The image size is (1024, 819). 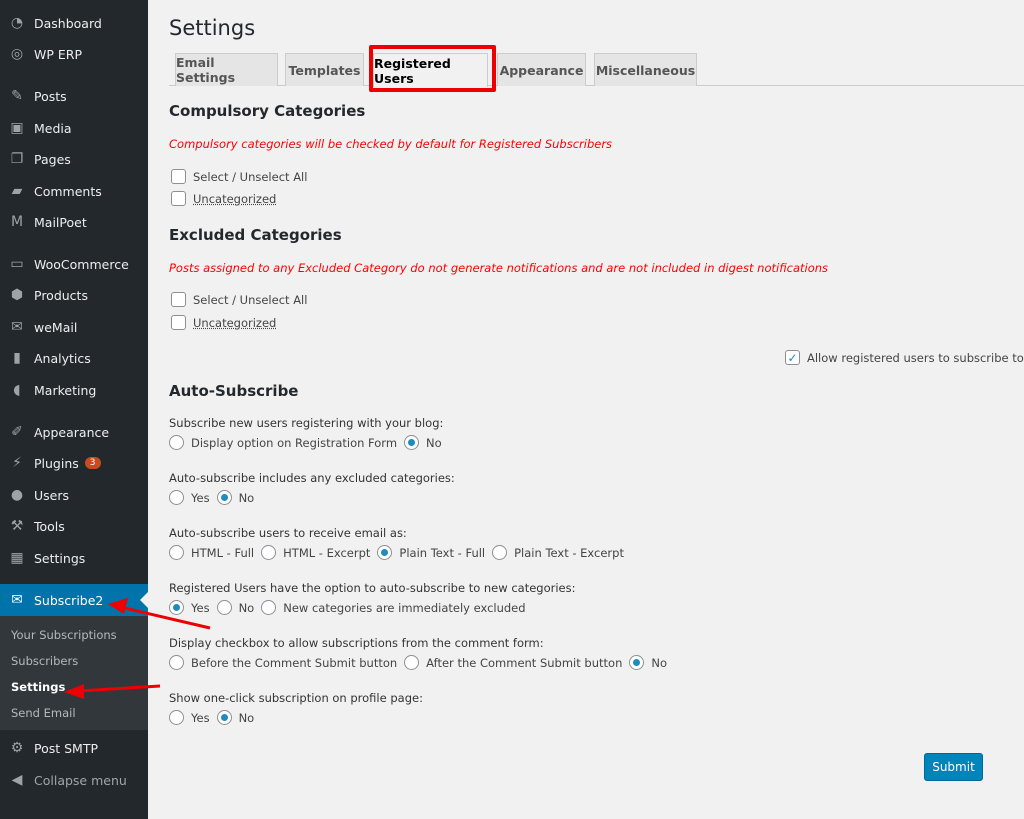 I want to click on auto-subscribe-heading: Auto-Subscribe, so click(x=234, y=391).